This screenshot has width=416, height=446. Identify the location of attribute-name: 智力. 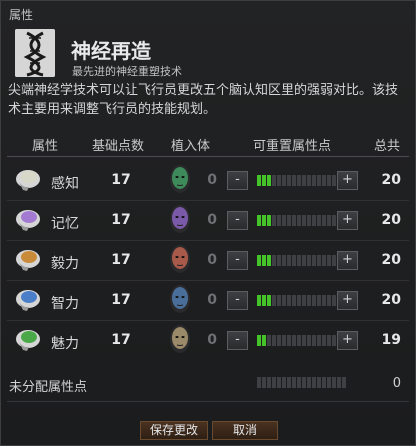
(65, 304).